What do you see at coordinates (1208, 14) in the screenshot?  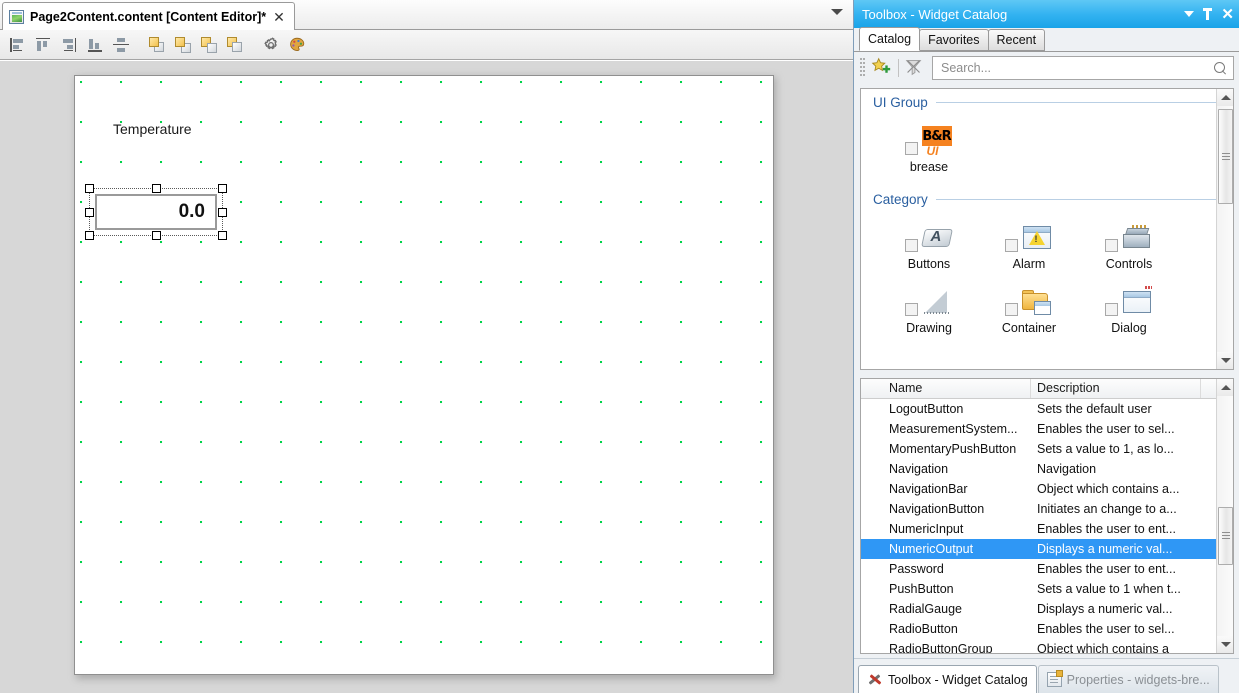 I see `pin-icon` at bounding box center [1208, 14].